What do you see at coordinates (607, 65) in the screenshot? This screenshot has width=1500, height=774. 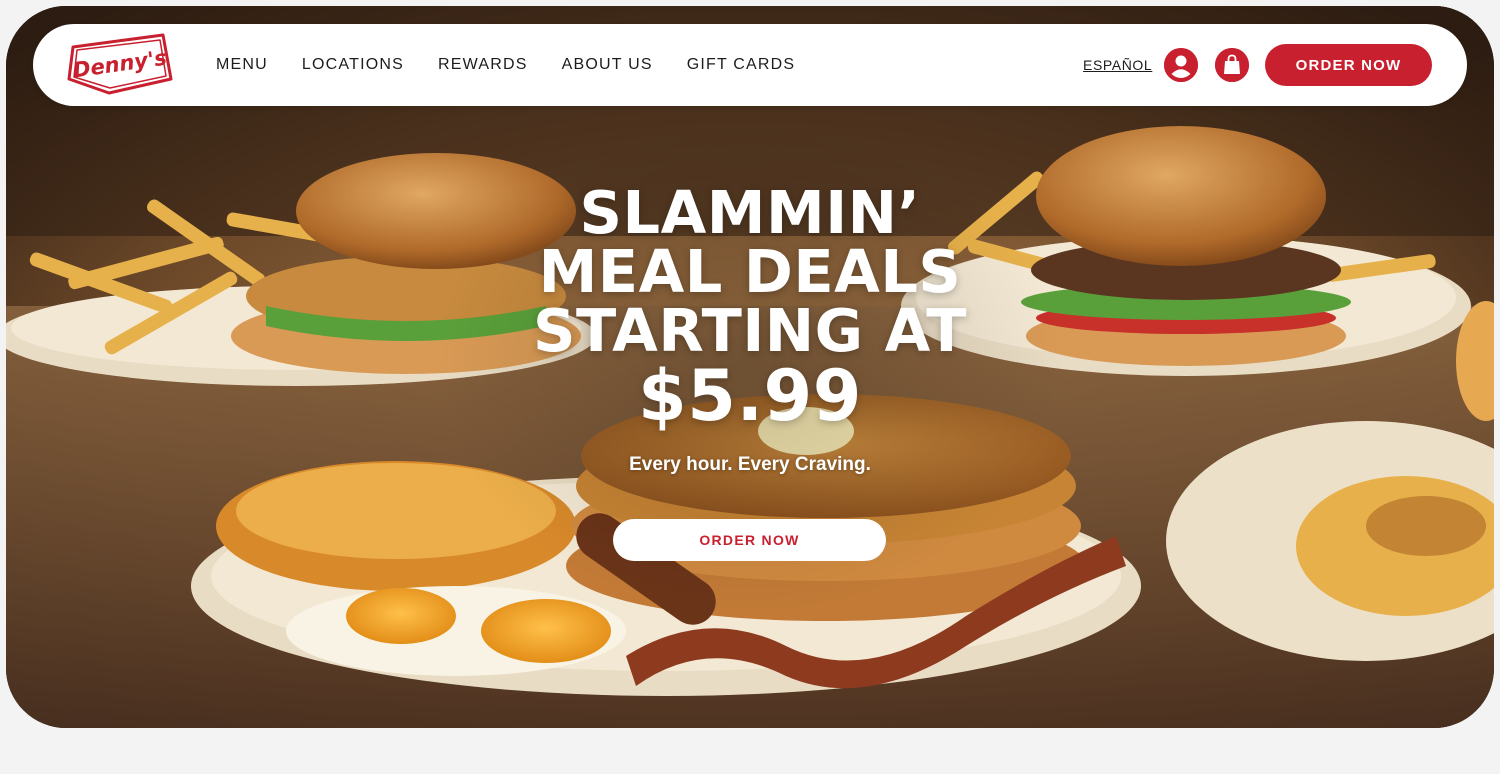 I see `nav-link-about-us: ABOUT US` at bounding box center [607, 65].